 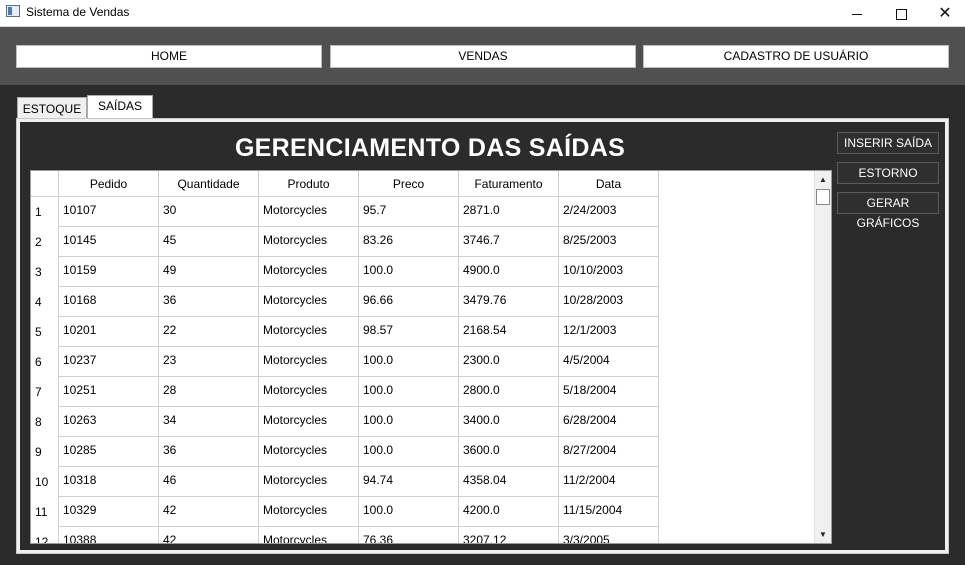 What do you see at coordinates (888, 143) in the screenshot?
I see `inserir-saida-button: INSERIR SAÍDA` at bounding box center [888, 143].